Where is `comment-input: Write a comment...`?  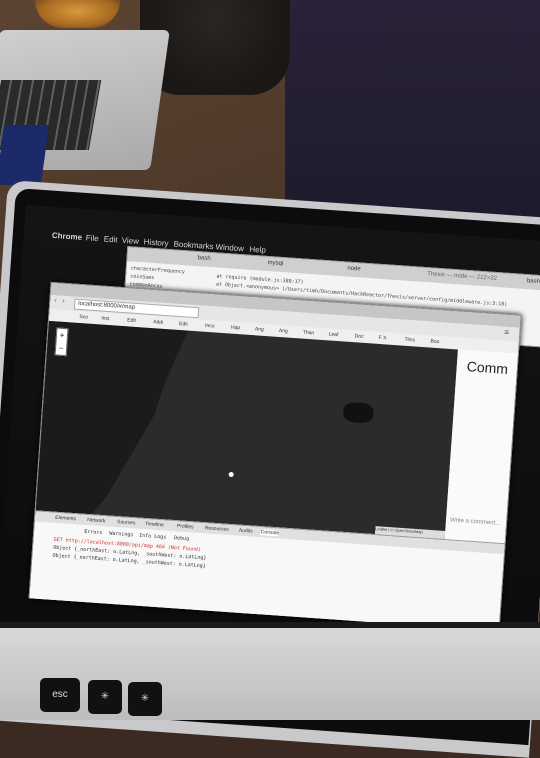
comment-input: Write a comment... is located at coordinates (475, 521).